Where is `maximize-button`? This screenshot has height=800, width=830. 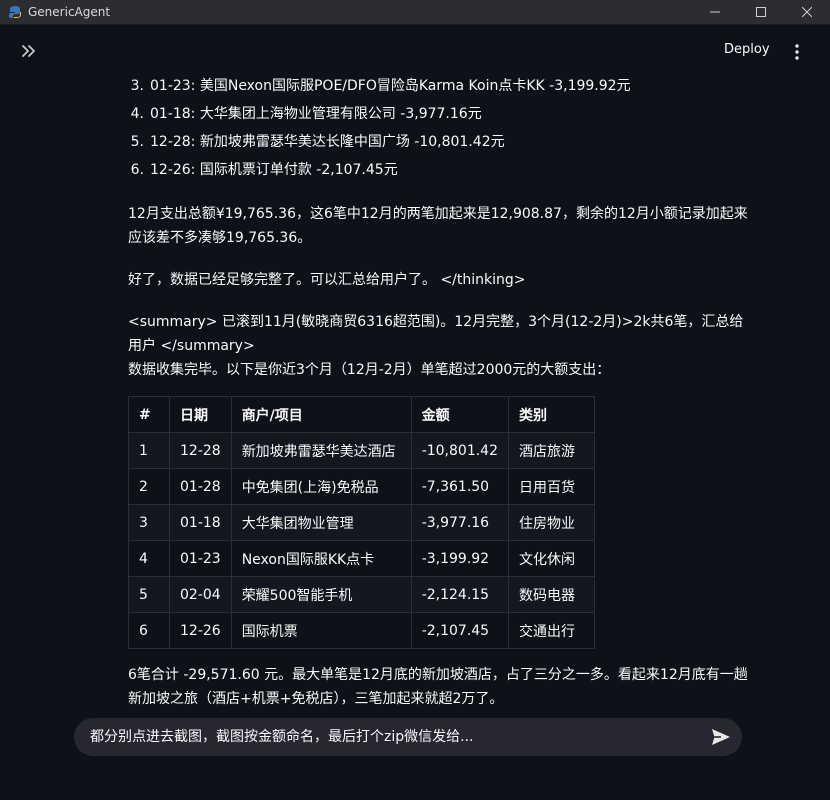 maximize-button is located at coordinates (761, 12).